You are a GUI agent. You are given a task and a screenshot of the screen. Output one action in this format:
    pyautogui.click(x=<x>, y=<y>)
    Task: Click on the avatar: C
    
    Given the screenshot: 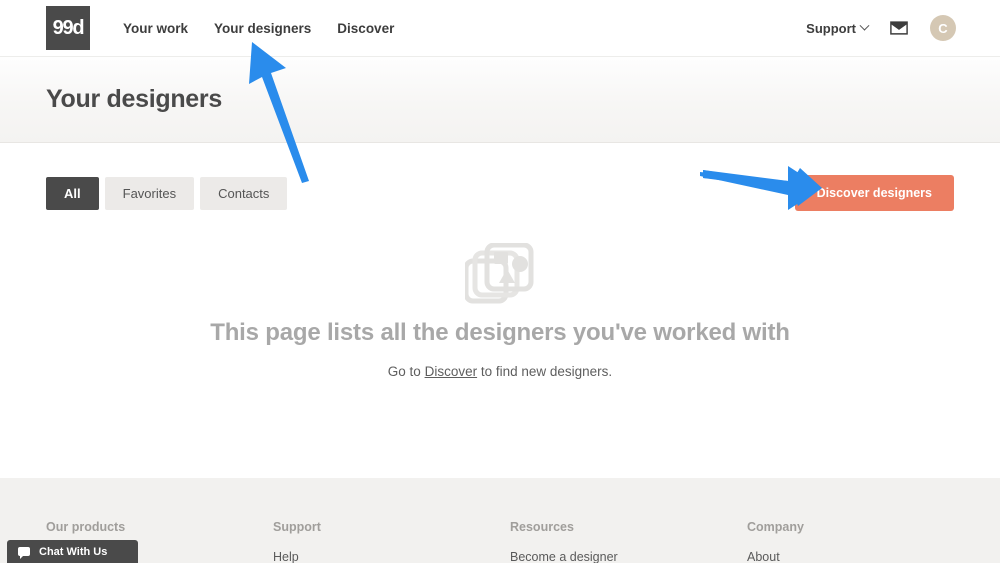 What is the action you would take?
    pyautogui.click(x=943, y=28)
    